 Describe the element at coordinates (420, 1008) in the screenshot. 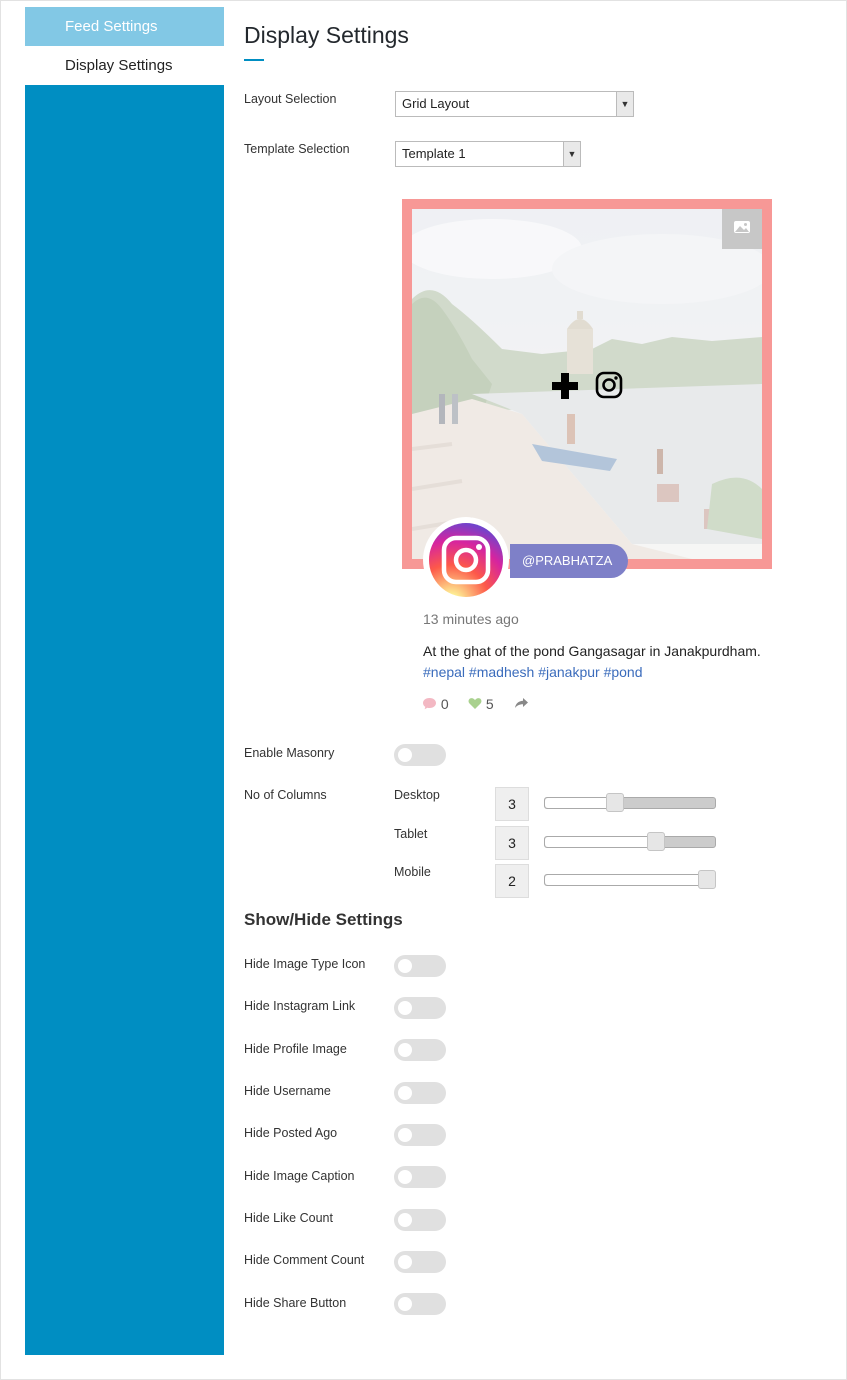

I see `hide-instagram-link-toggle` at that location.